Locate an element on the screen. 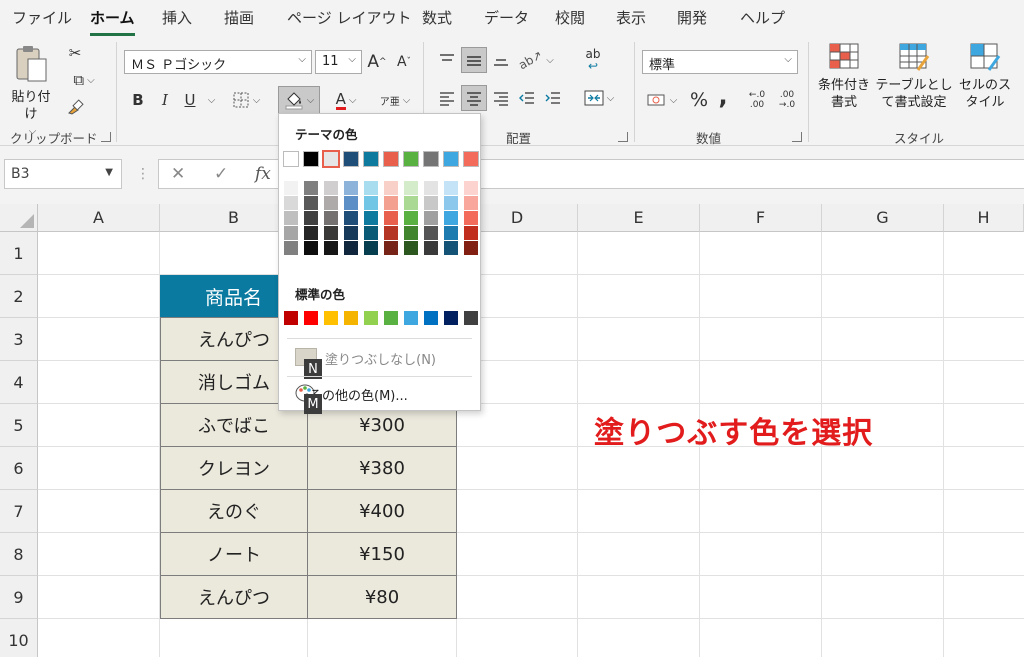  tab-page-layout: ページ レイアウト is located at coordinates (349, 17).